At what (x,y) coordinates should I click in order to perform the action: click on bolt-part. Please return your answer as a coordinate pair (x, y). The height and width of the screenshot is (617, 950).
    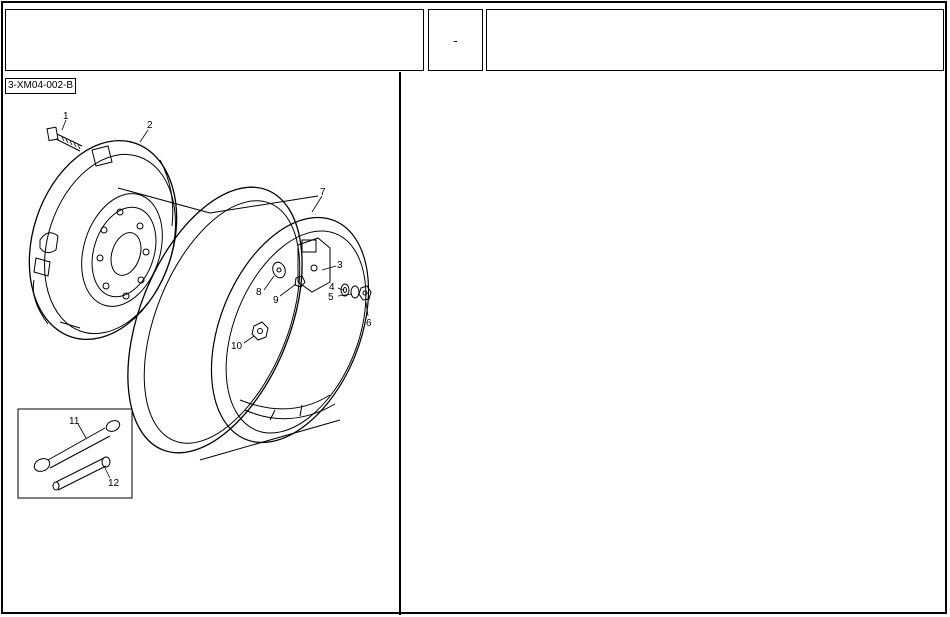
    Looking at the image, I should click on (64, 139).